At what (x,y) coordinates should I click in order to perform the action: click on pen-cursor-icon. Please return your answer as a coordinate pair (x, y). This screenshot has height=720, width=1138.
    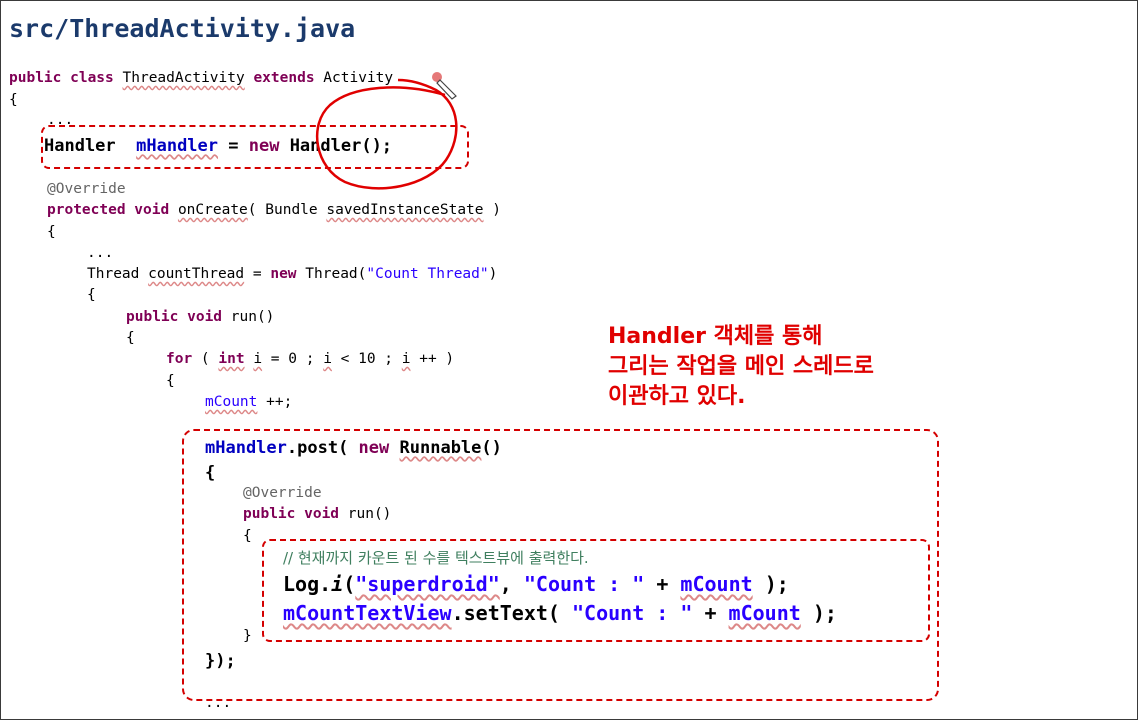
    Looking at the image, I should click on (446, 89).